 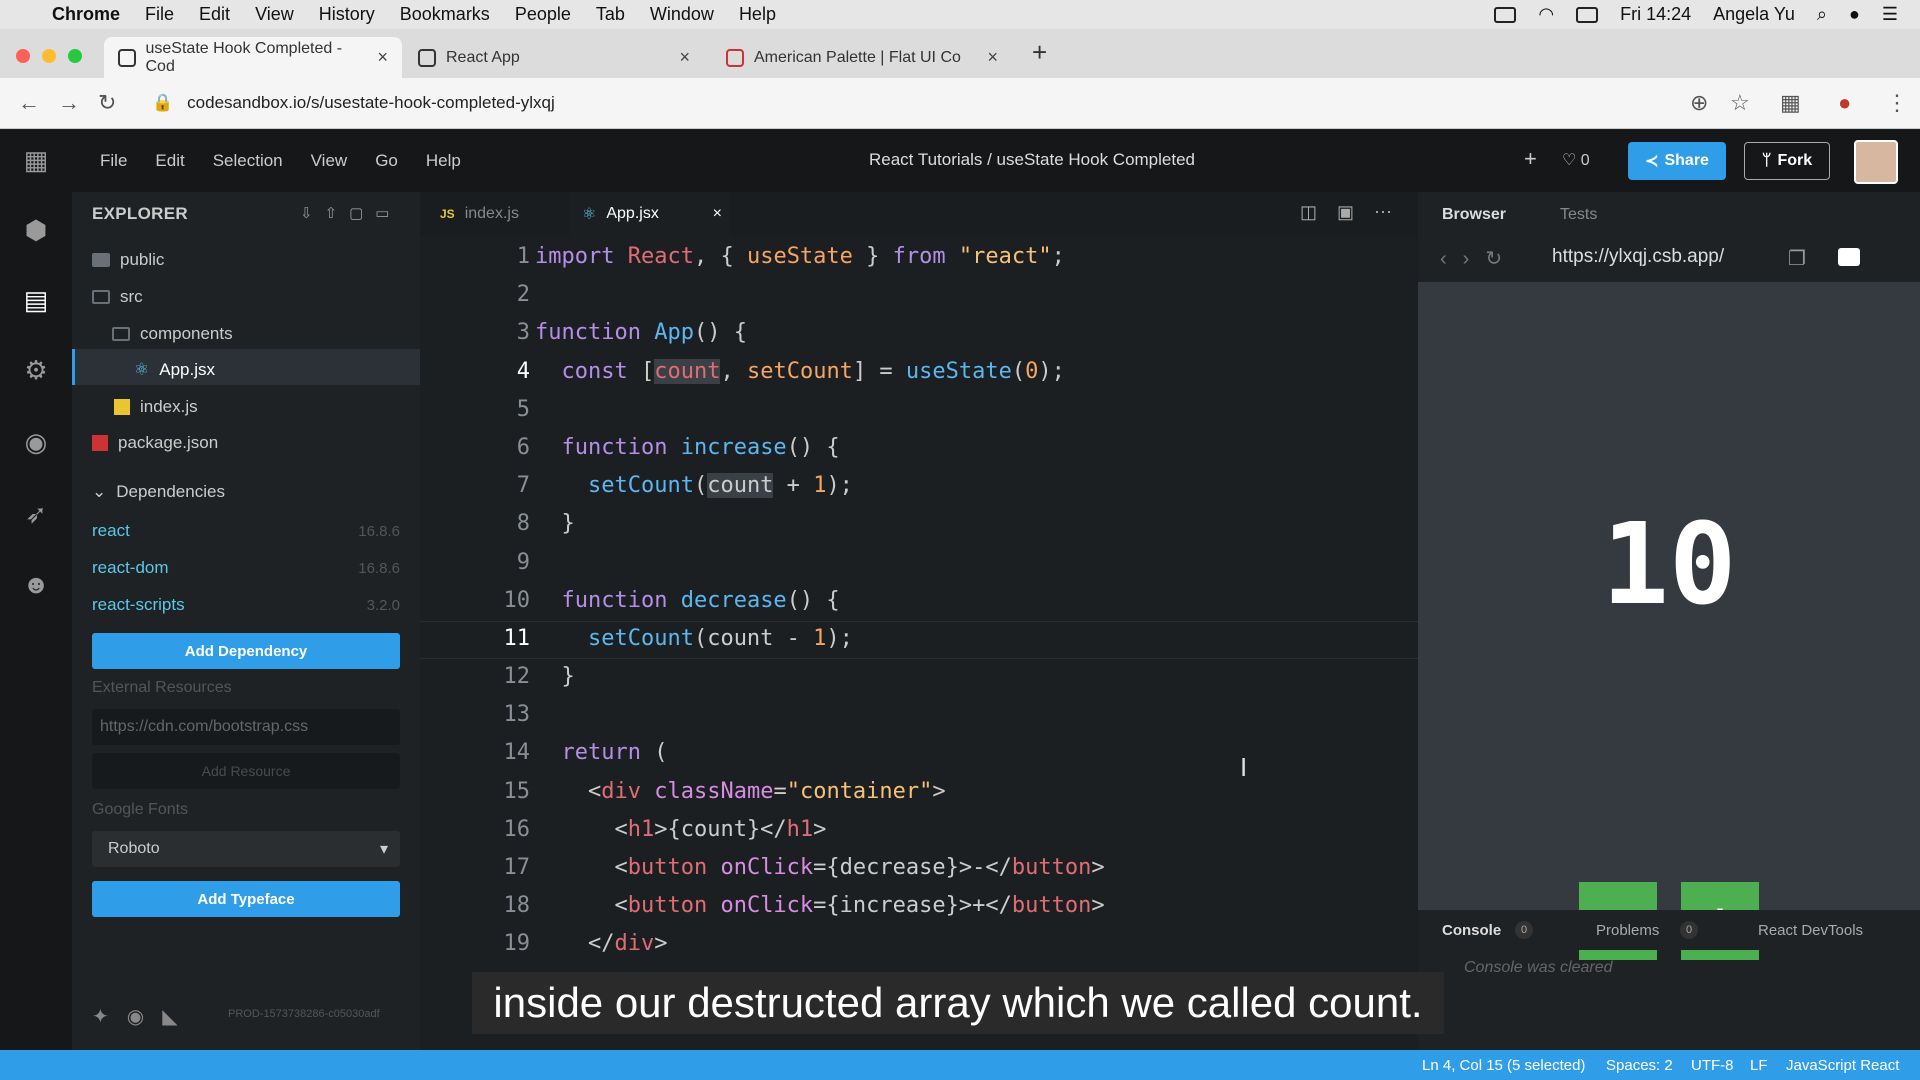 I want to click on reload-icon: ↻, so click(x=107, y=103).